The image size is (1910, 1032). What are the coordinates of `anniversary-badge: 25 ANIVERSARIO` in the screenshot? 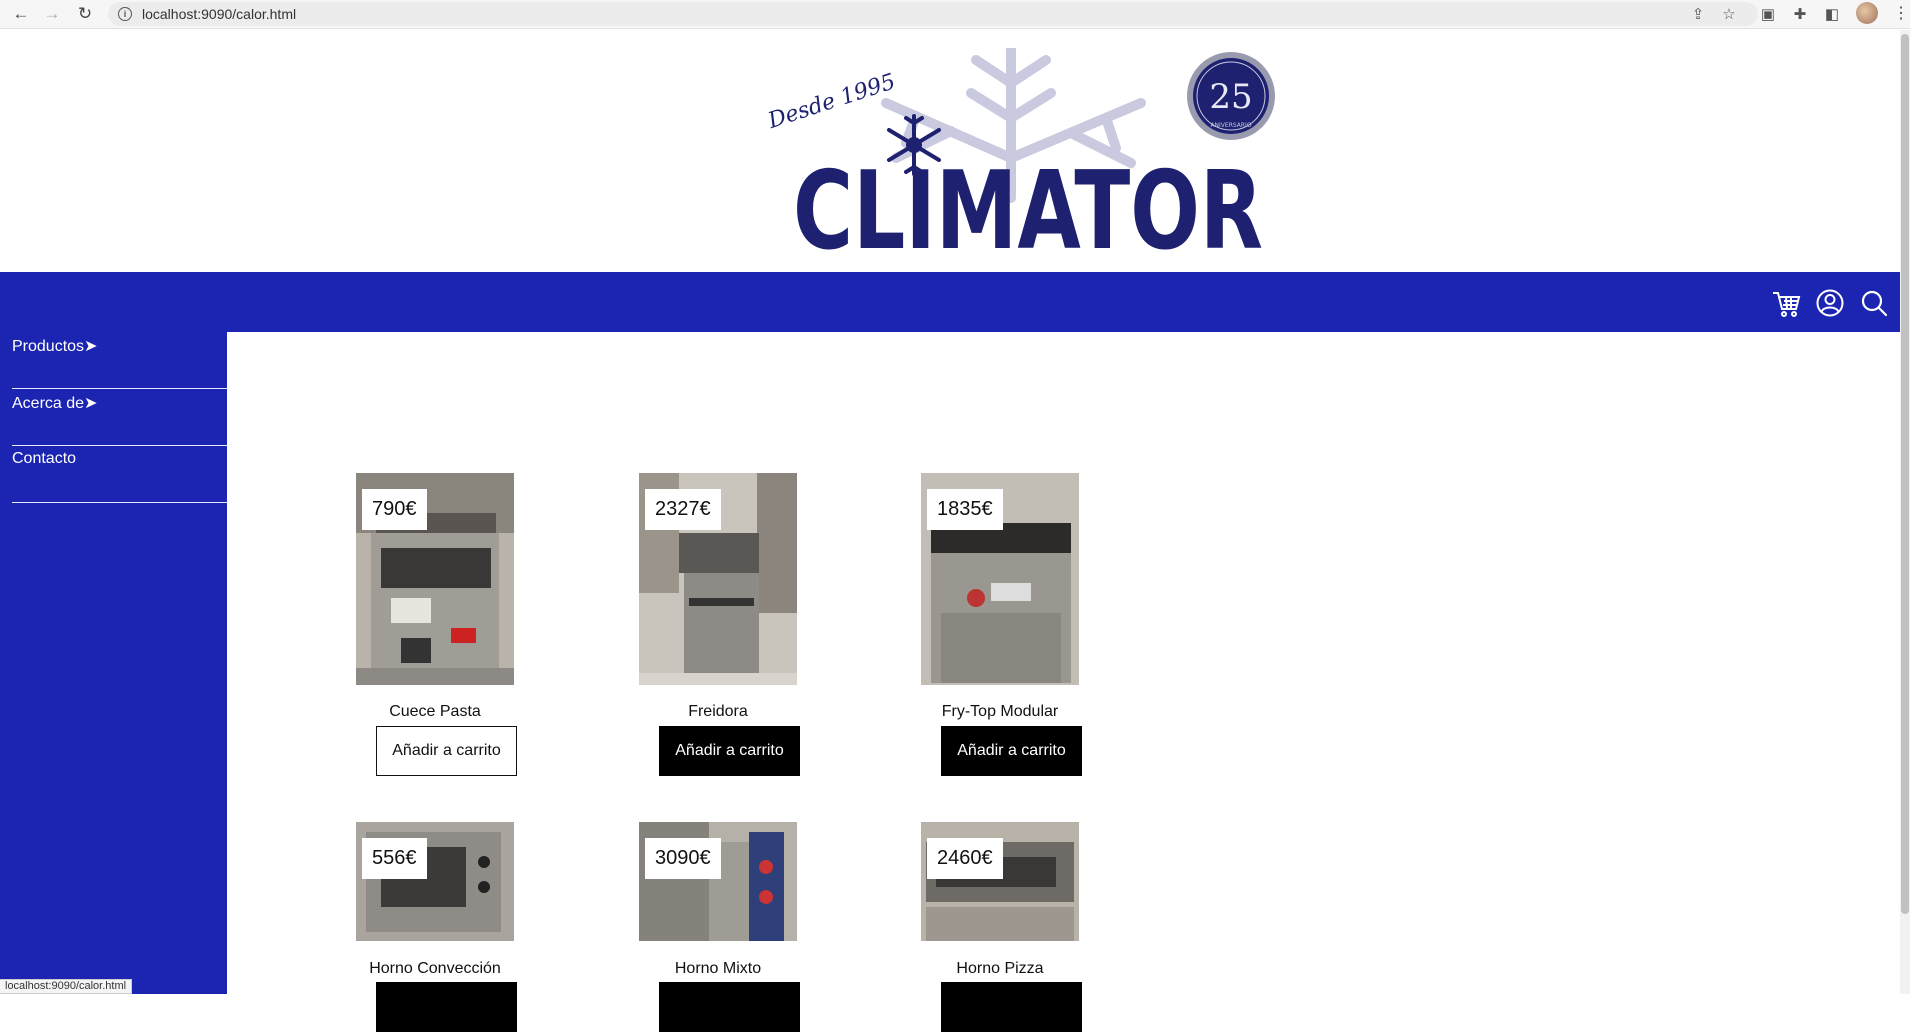 It's located at (1231, 96).